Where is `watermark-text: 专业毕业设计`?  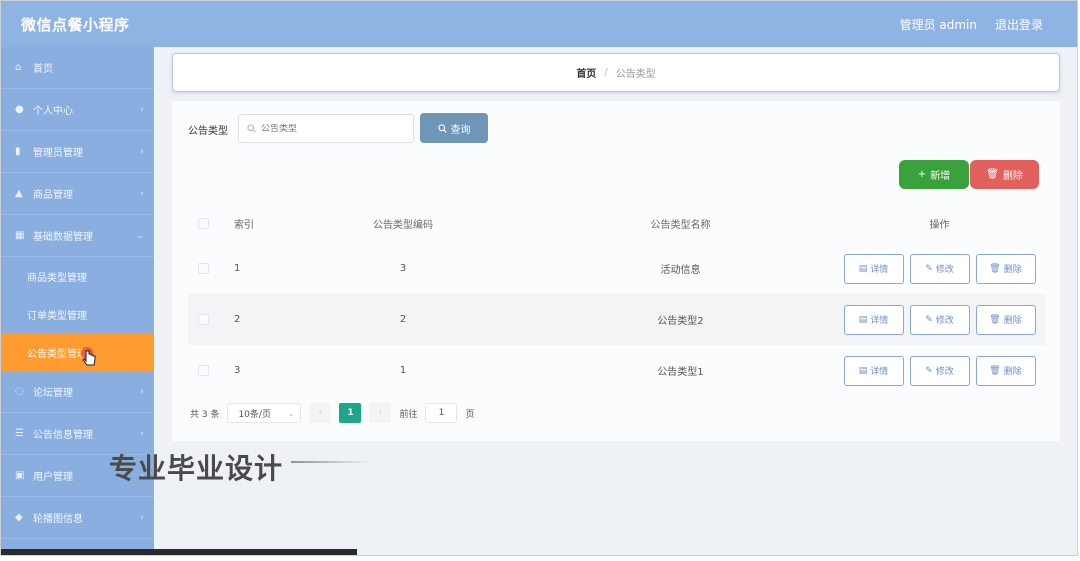
watermark-text: 专业毕业设计 is located at coordinates (196, 468).